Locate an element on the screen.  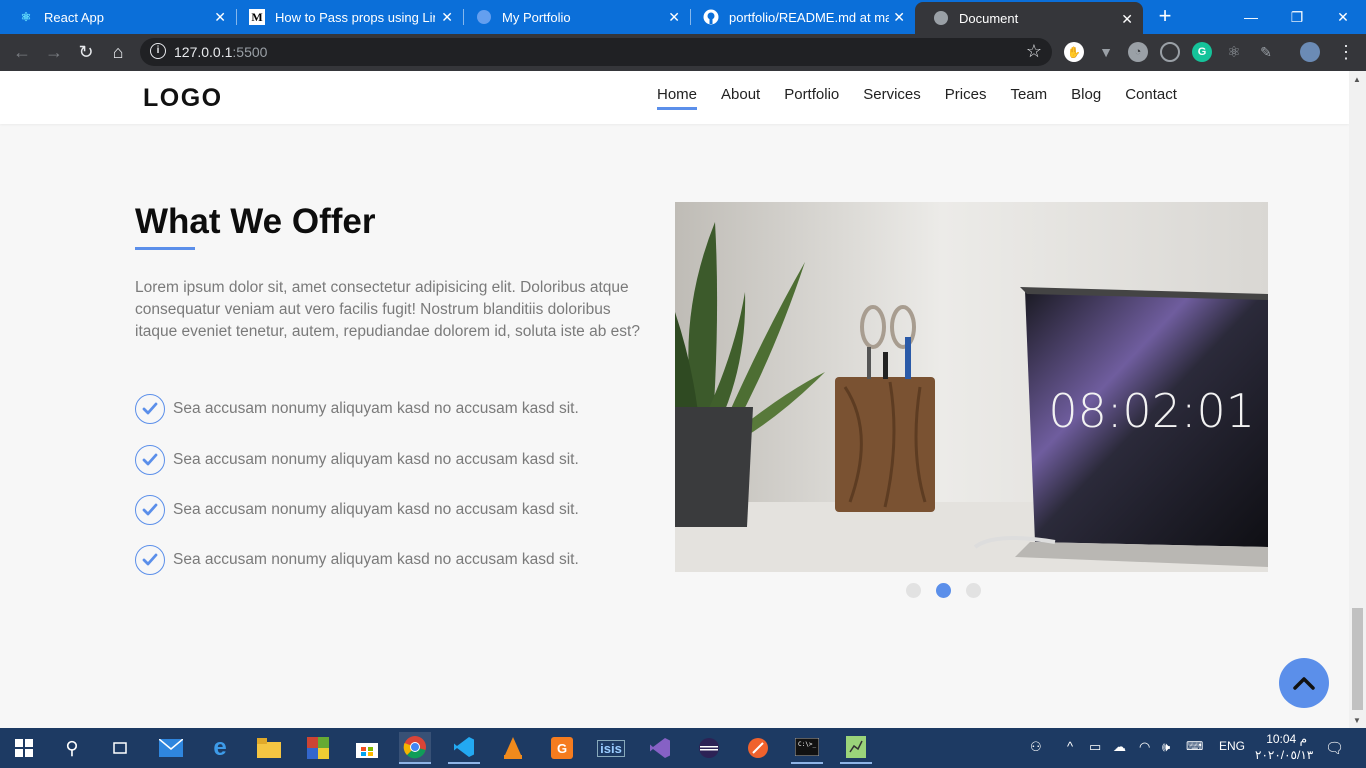
restore-icon: ❐ is located at coordinates (1297, 17).